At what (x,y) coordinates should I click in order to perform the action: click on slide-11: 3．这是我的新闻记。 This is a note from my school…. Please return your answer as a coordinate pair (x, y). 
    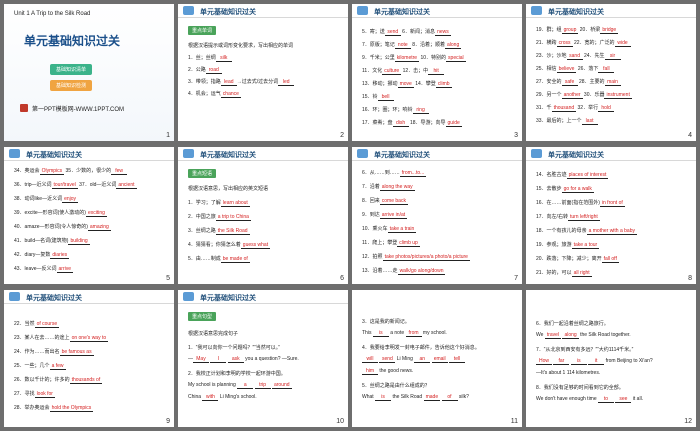
    Looking at the image, I should click on (437, 358).